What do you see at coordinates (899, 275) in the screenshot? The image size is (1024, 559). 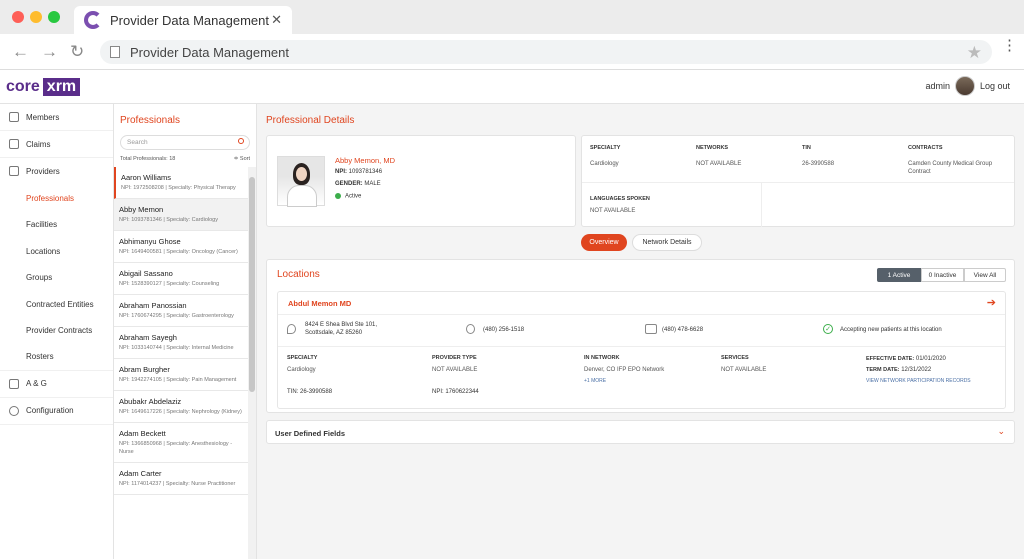 I see `filter-active-button: 1 Active` at bounding box center [899, 275].